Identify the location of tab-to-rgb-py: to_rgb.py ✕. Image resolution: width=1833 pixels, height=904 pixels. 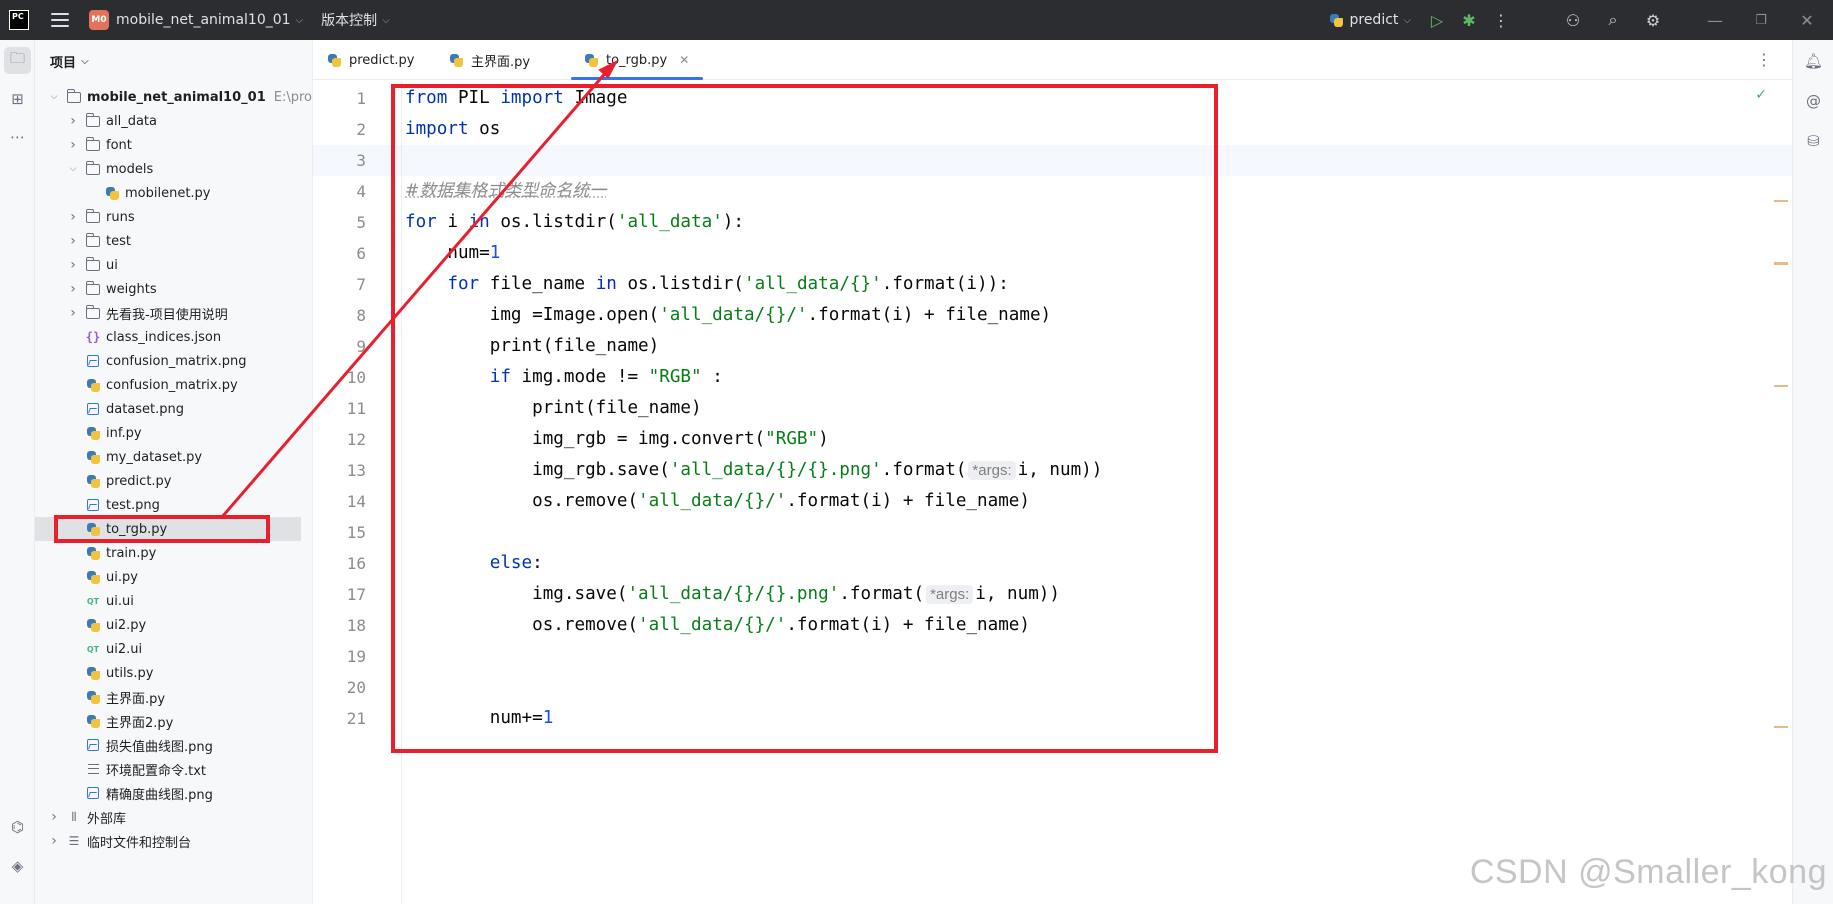
(637, 60).